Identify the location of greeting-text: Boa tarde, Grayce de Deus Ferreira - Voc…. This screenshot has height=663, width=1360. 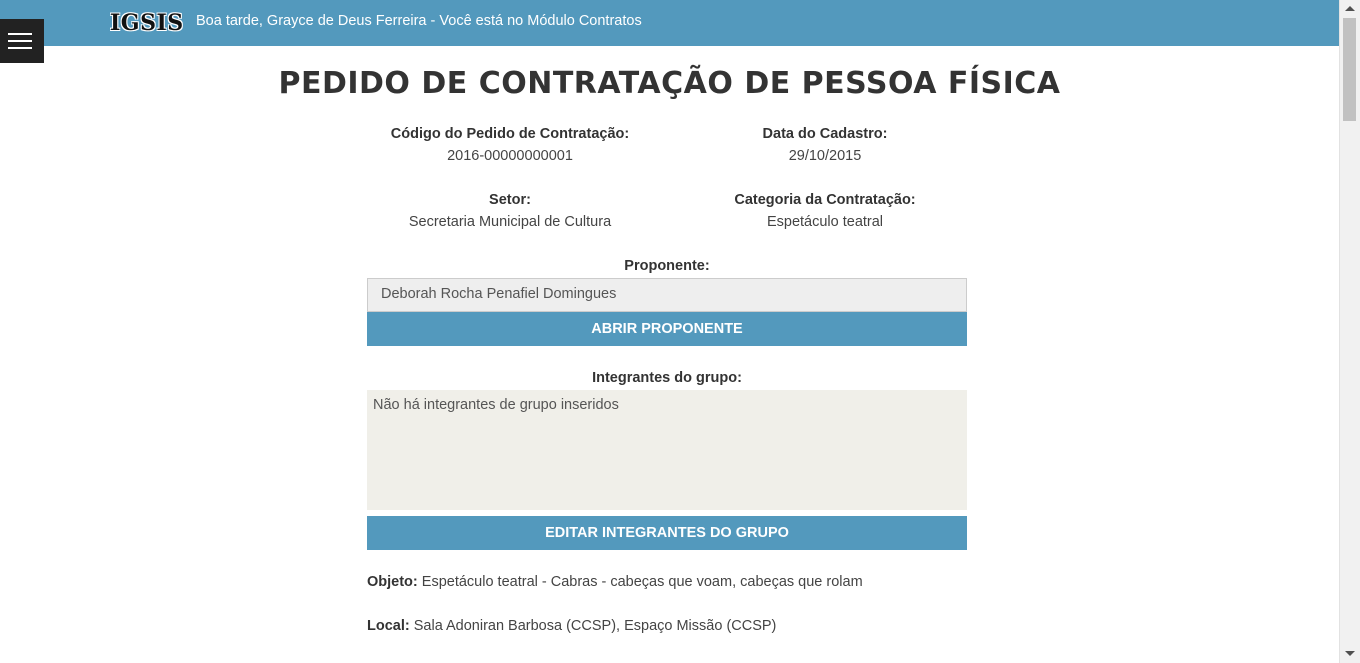
(419, 21).